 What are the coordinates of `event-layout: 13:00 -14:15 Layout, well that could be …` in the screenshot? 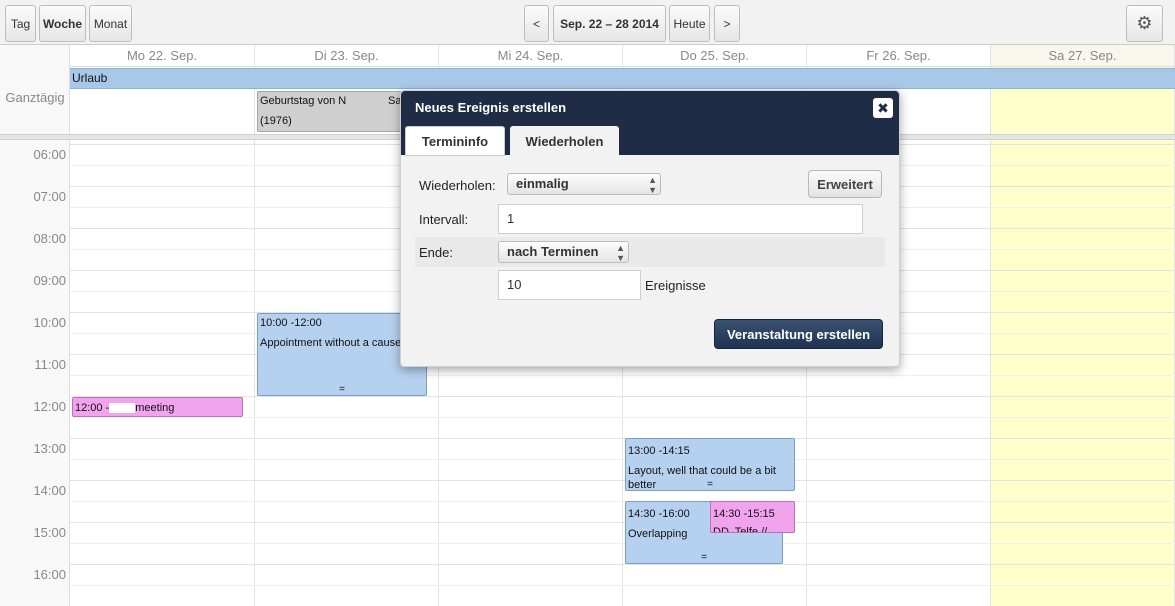 It's located at (710, 464).